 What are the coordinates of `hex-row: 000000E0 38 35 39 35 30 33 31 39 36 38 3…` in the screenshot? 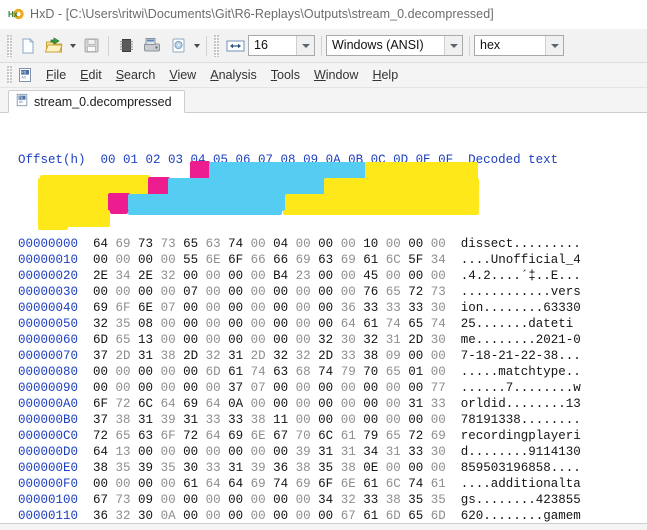 It's located at (323, 468).